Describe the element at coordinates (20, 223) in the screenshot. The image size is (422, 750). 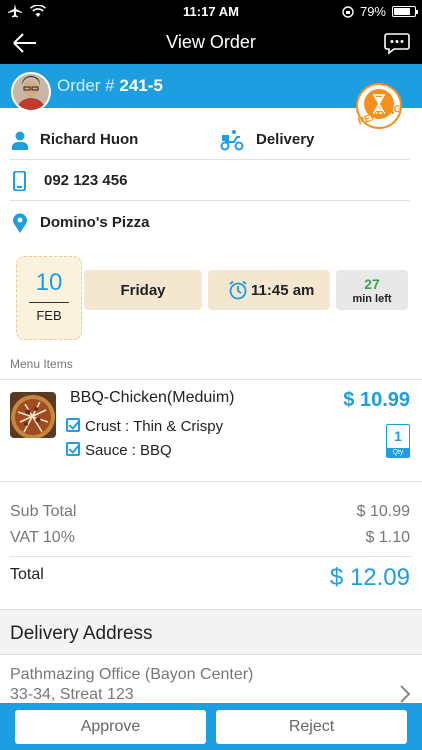
I see `location-pin-icon` at that location.